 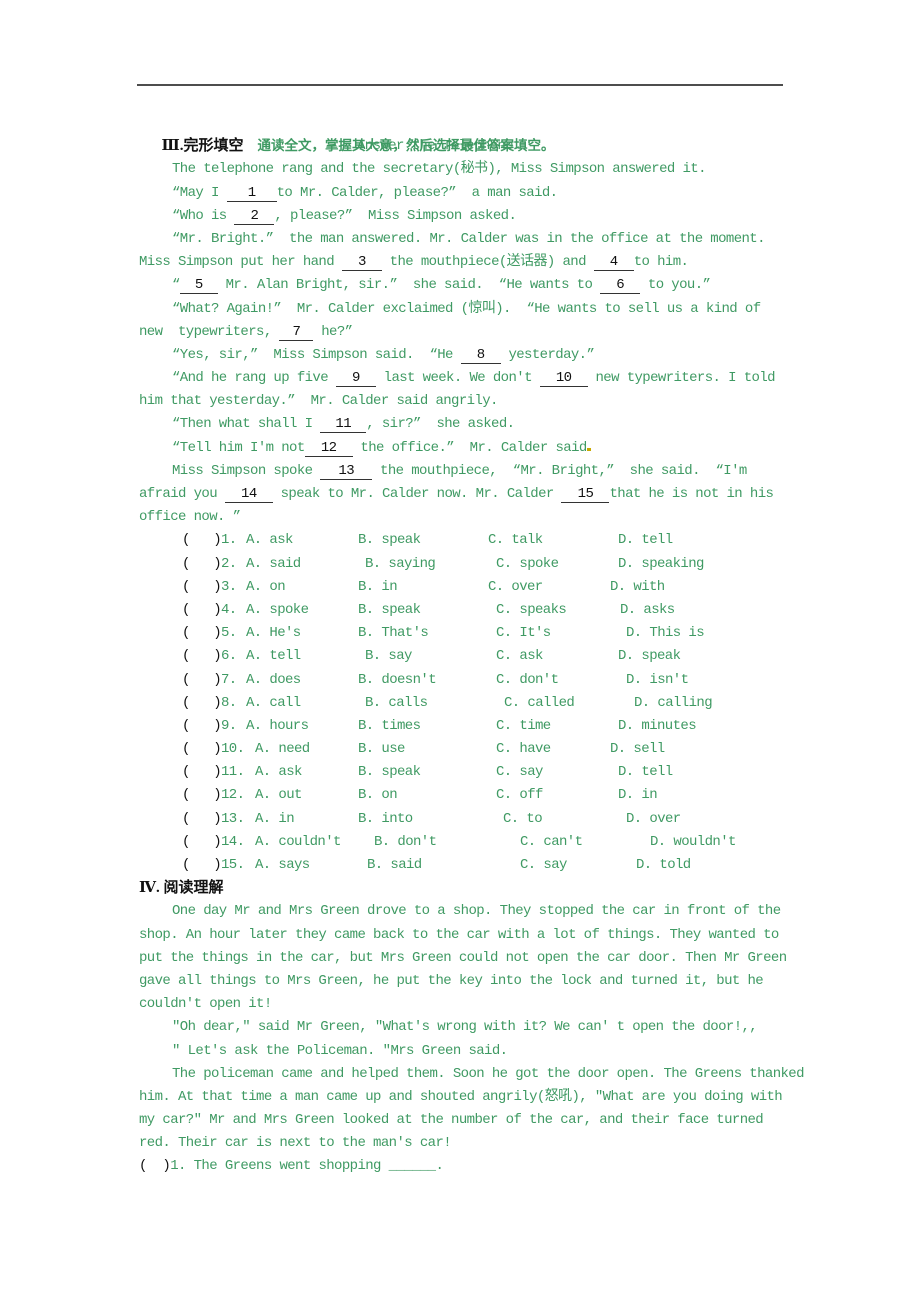 I want to click on question-number: 9., so click(x=229, y=725).